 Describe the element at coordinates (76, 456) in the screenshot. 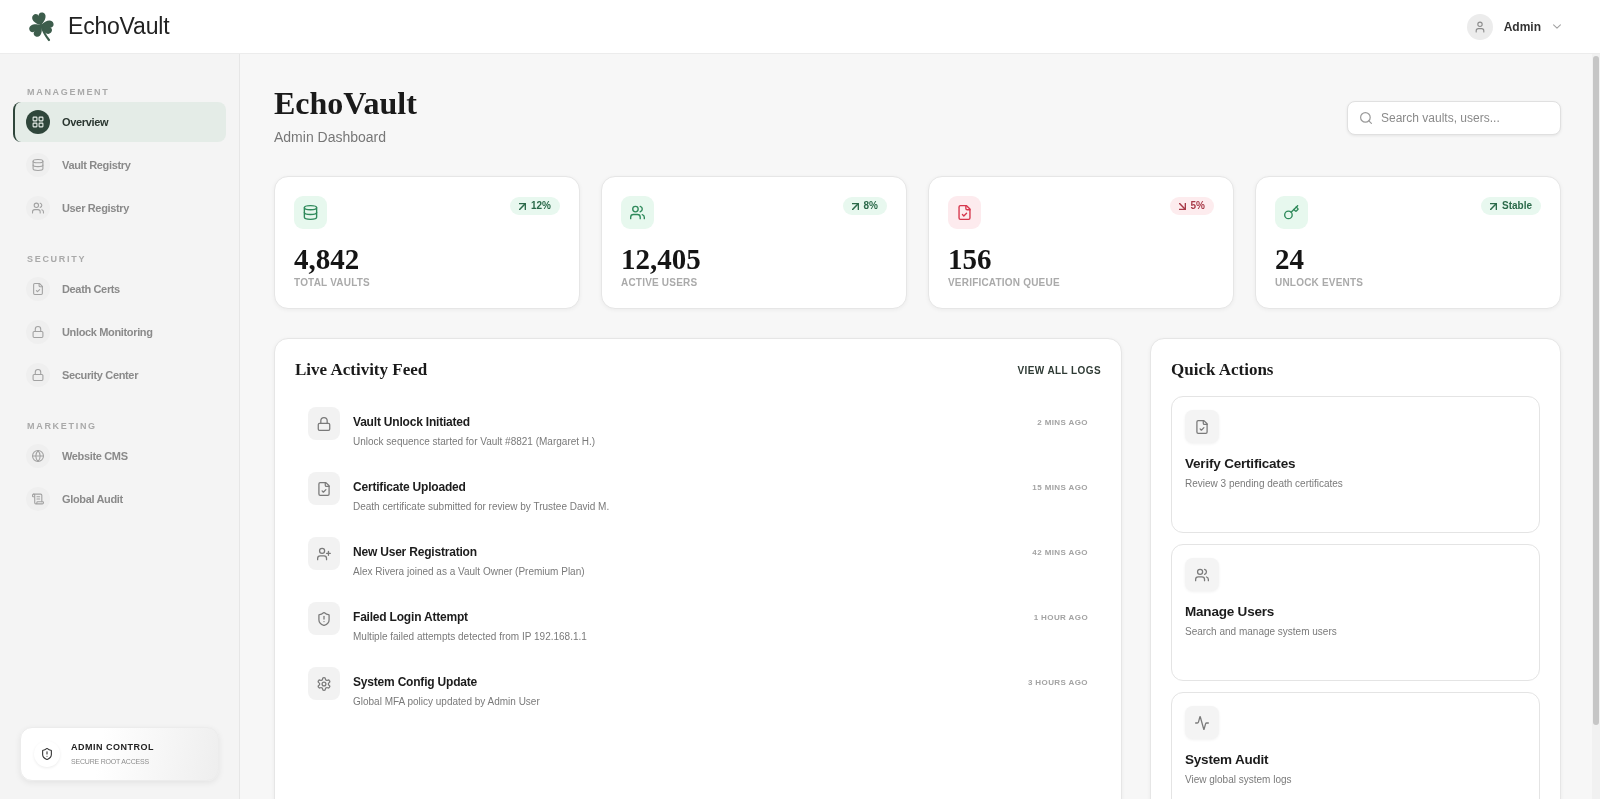

I see `nav-item: Website CMS` at that location.